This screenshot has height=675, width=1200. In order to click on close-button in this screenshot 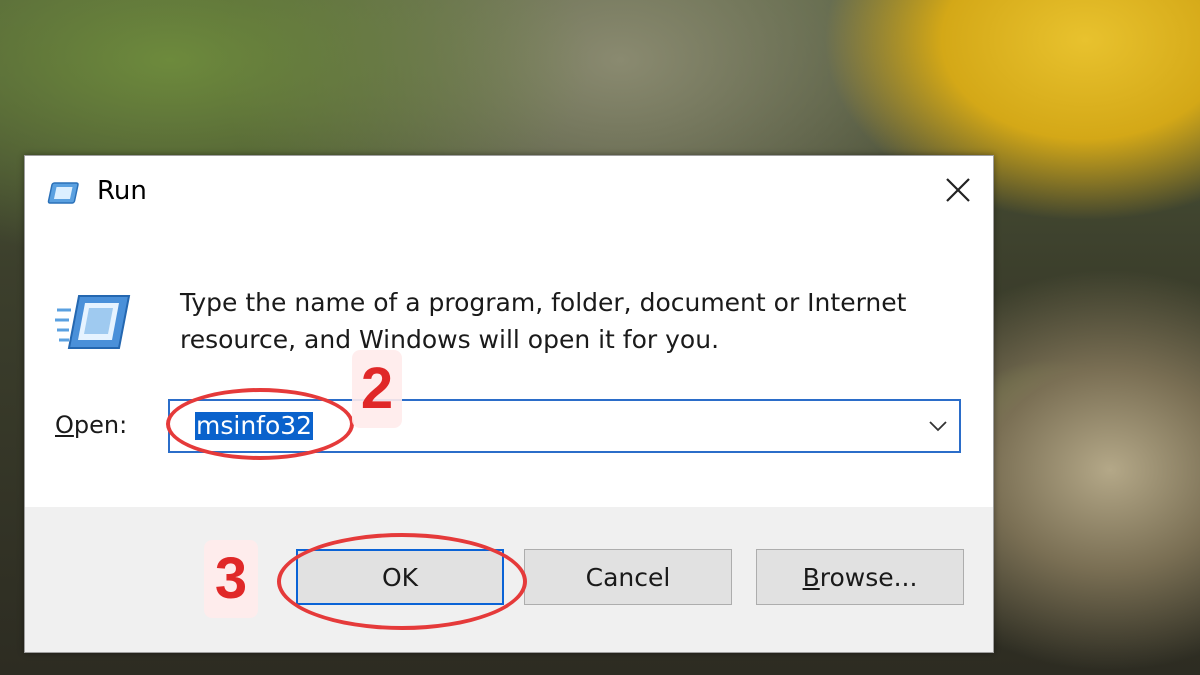, I will do `click(958, 192)`.